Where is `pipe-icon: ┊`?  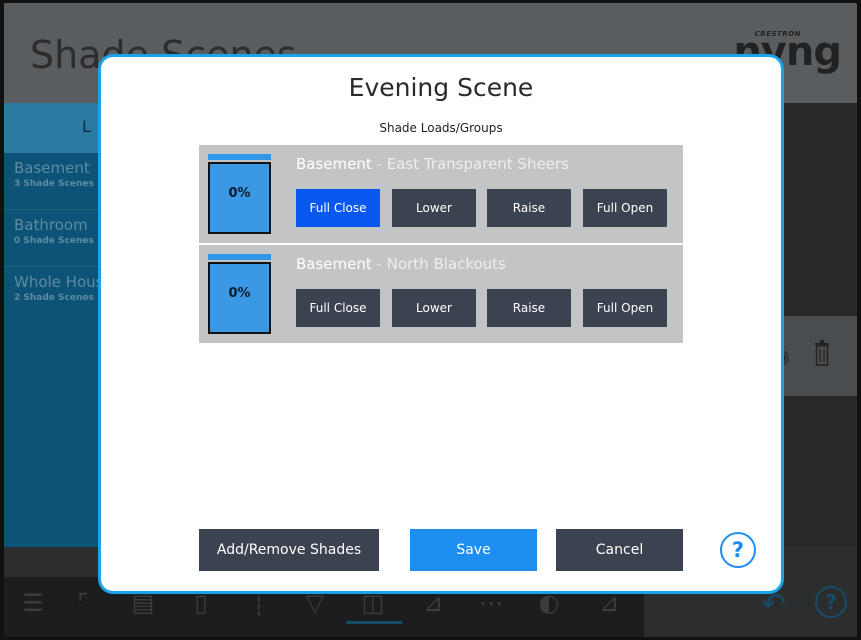
pipe-icon: ┊ is located at coordinates (259, 604).